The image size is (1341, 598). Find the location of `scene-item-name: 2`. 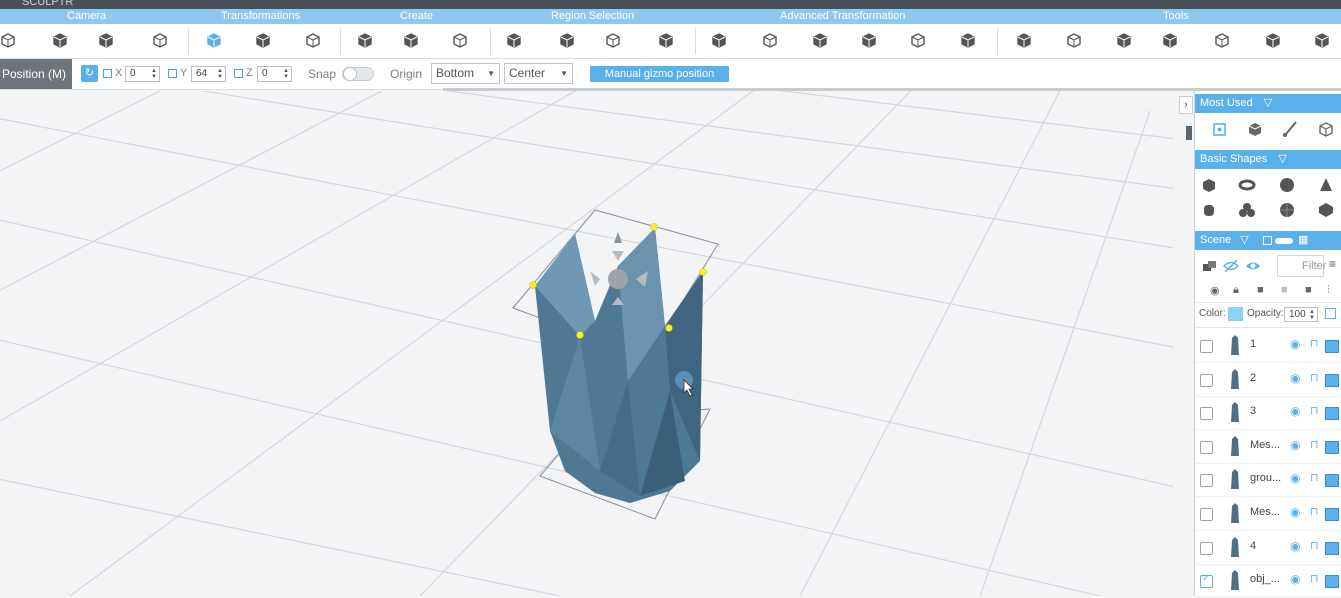

scene-item-name: 2 is located at coordinates (1253, 378).